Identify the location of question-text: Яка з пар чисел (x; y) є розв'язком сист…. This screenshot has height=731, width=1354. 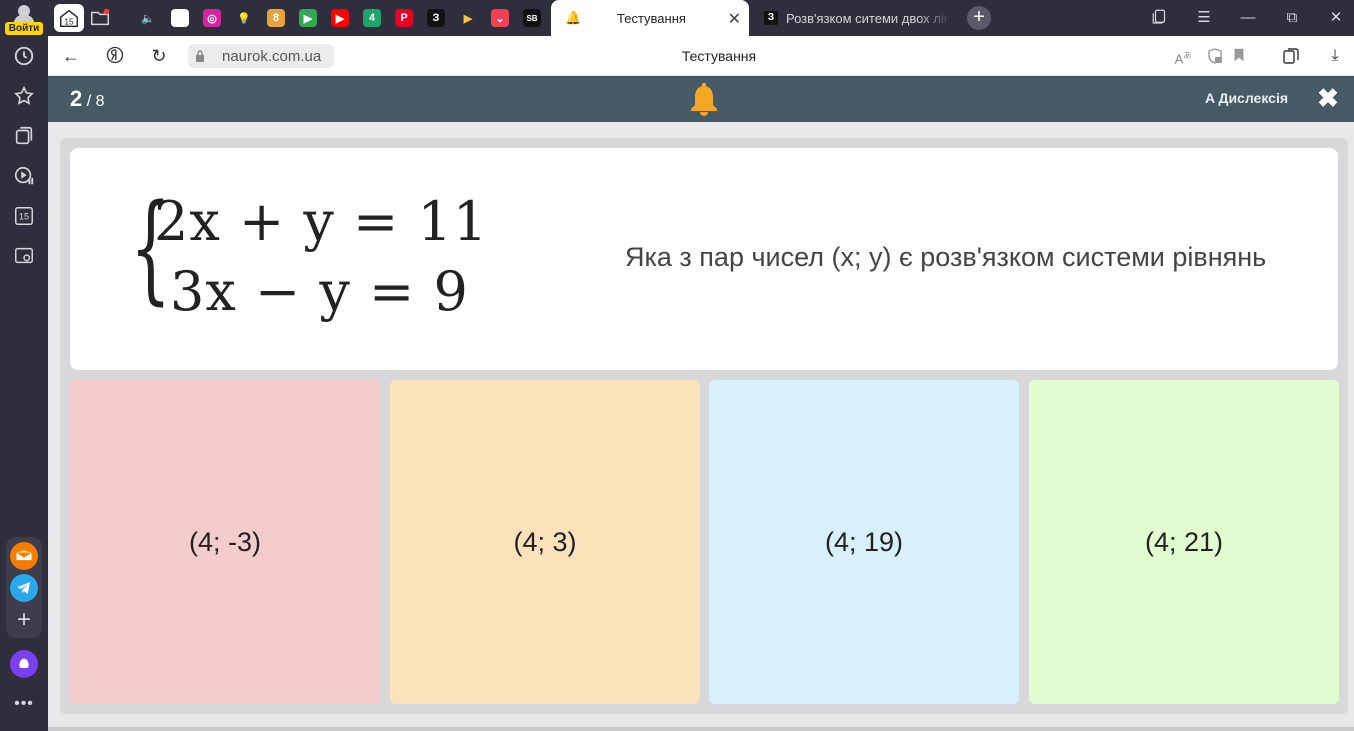
(946, 257).